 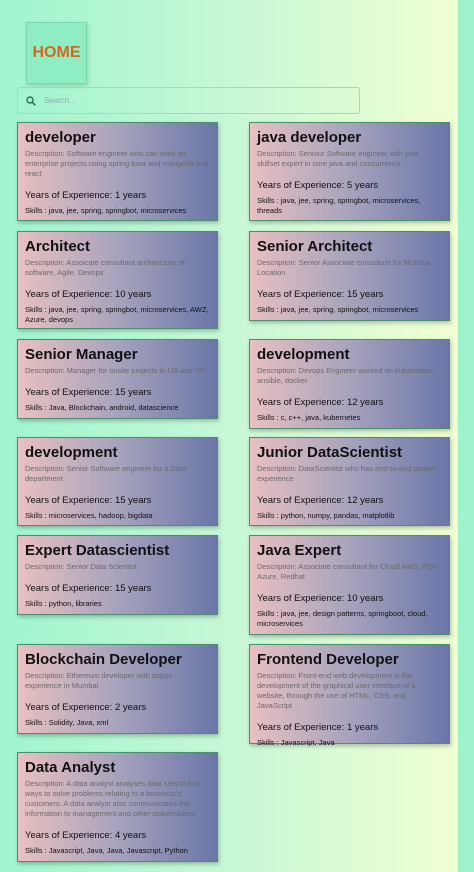 I want to click on card-title: developer, so click(x=60, y=137).